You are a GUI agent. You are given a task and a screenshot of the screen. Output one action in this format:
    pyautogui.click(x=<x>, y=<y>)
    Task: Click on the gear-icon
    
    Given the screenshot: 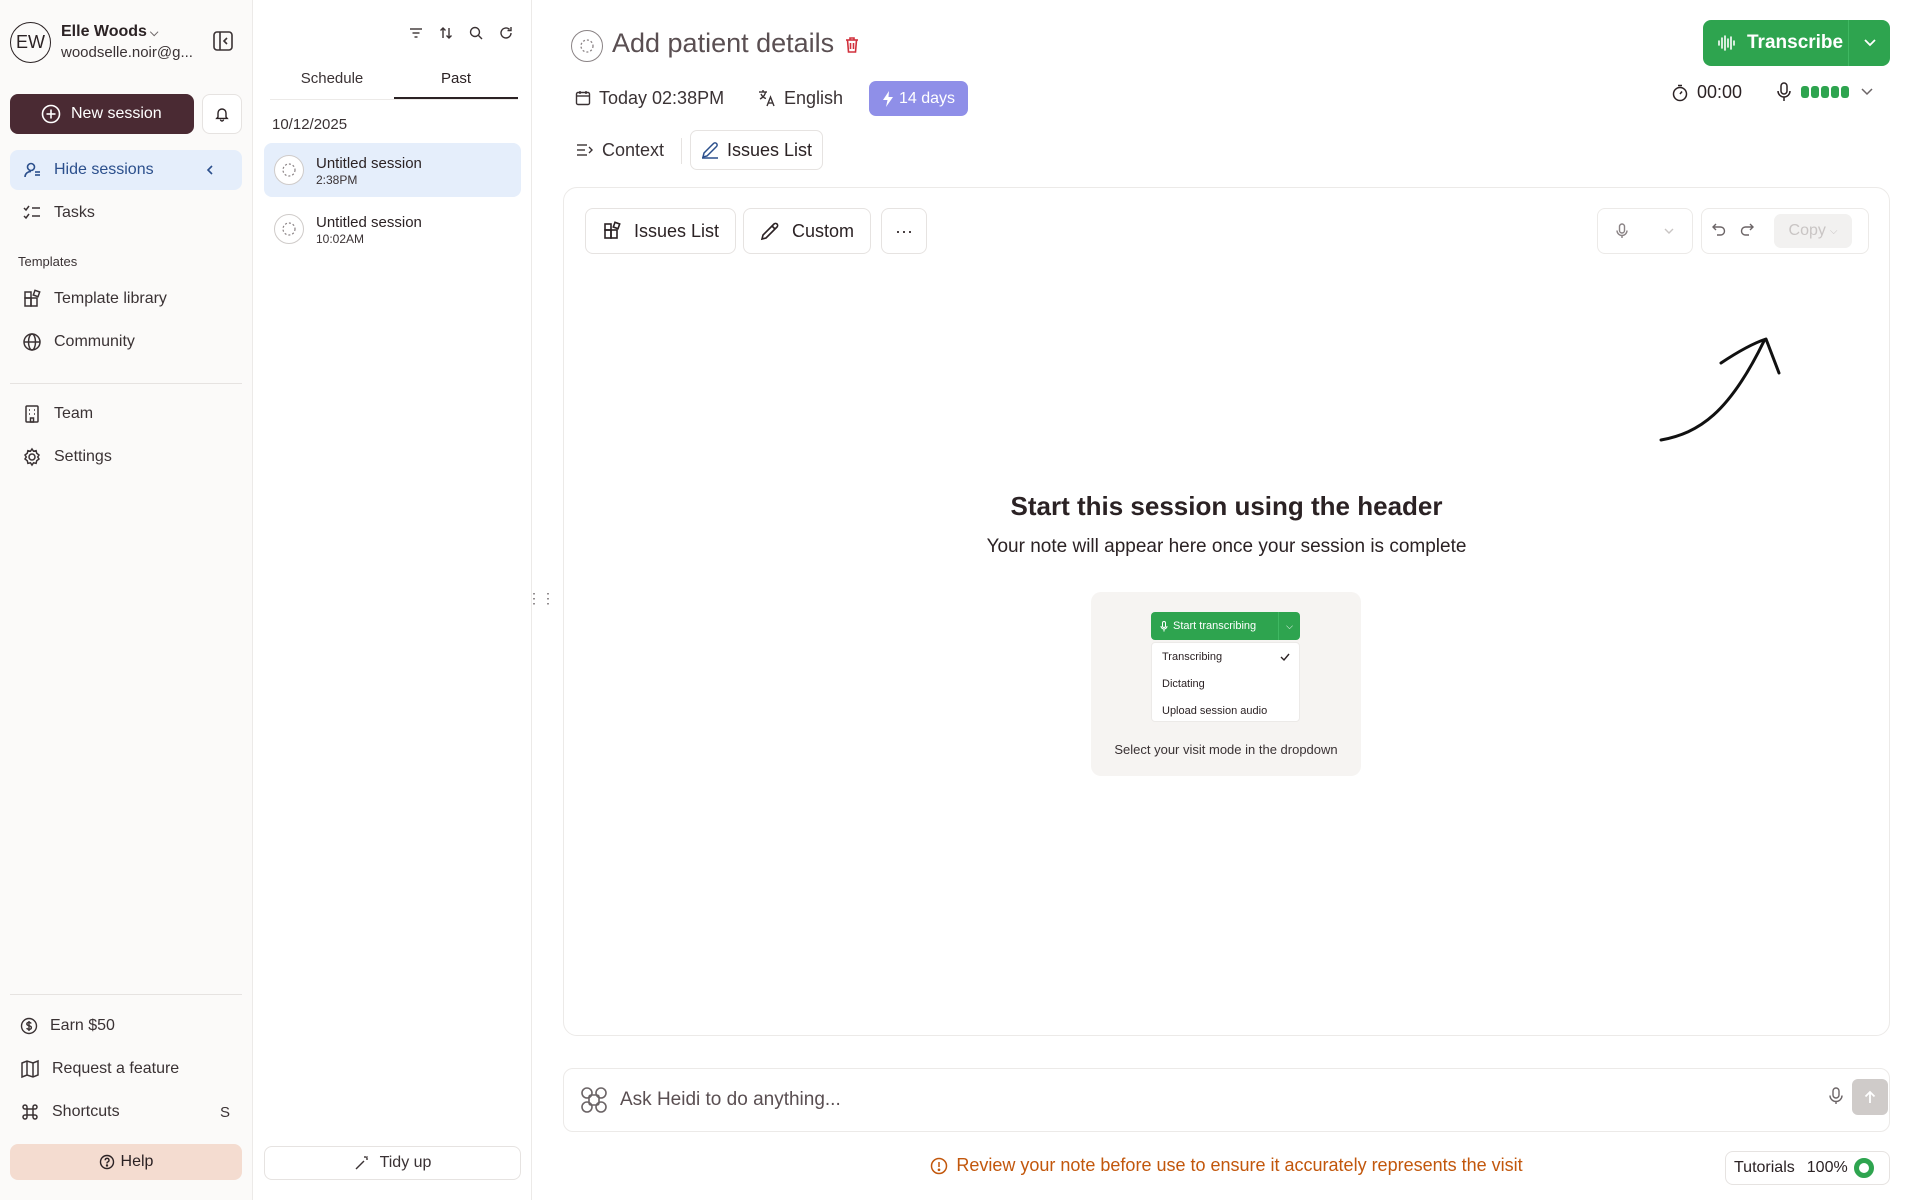 What is the action you would take?
    pyautogui.click(x=32, y=457)
    